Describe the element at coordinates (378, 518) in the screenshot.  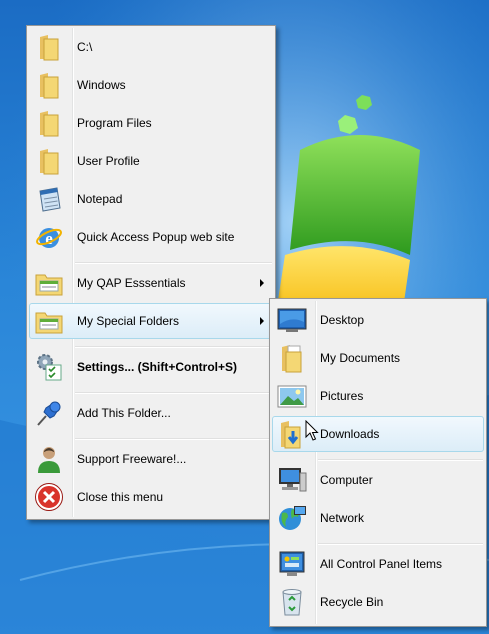
I see `submenu-item-network: Network` at that location.